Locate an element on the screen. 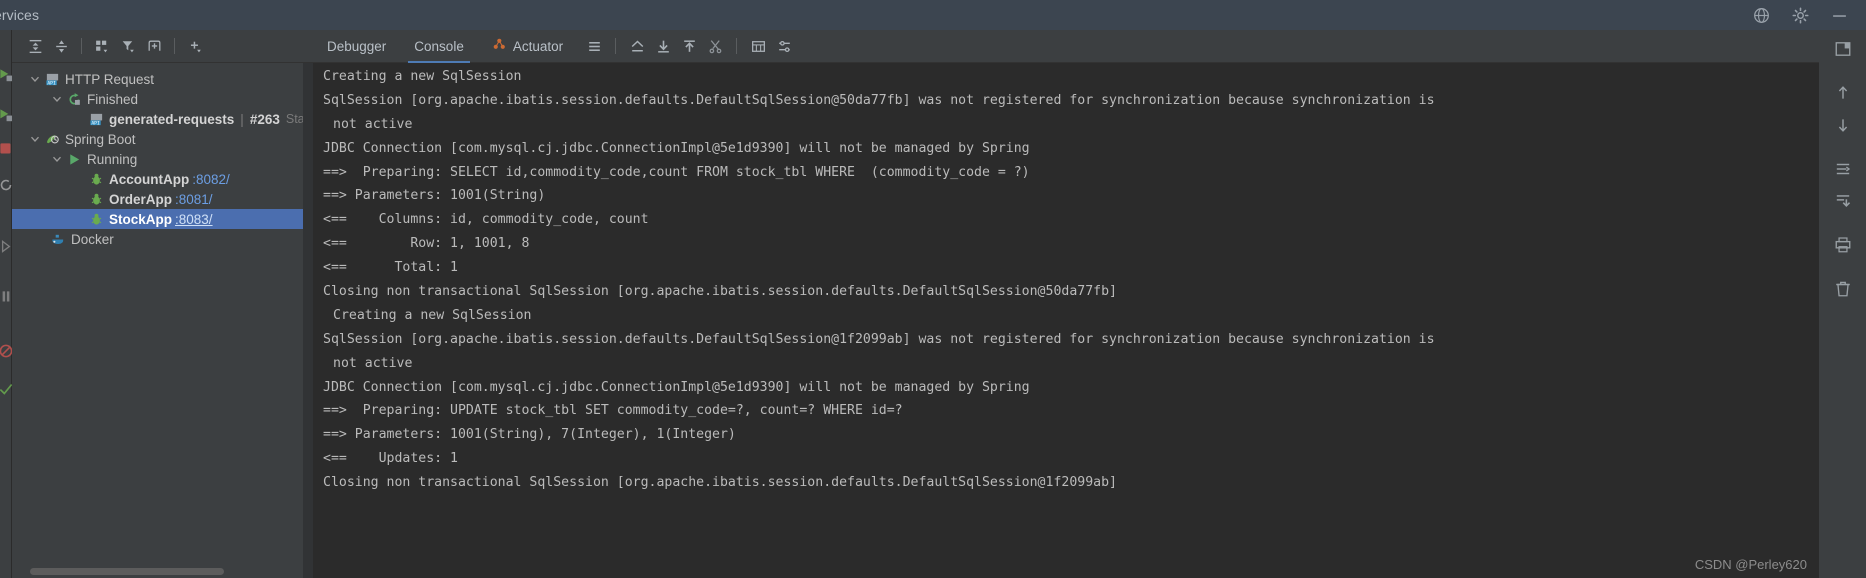 The width and height of the screenshot is (1866, 578). add-frame-icon is located at coordinates (154, 46).